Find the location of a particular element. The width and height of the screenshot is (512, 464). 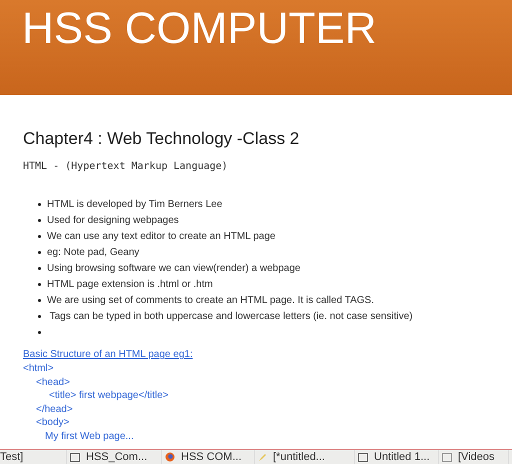

taskbar-button: [Videos is located at coordinates (474, 457).